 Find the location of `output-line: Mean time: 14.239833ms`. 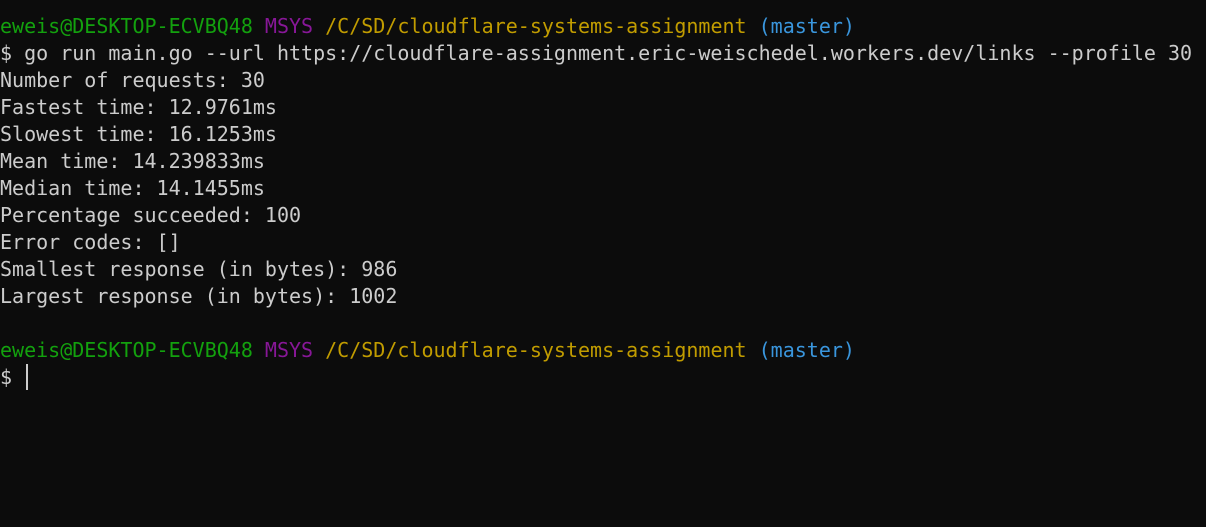

output-line: Mean time: 14.239833ms is located at coordinates (132, 161).